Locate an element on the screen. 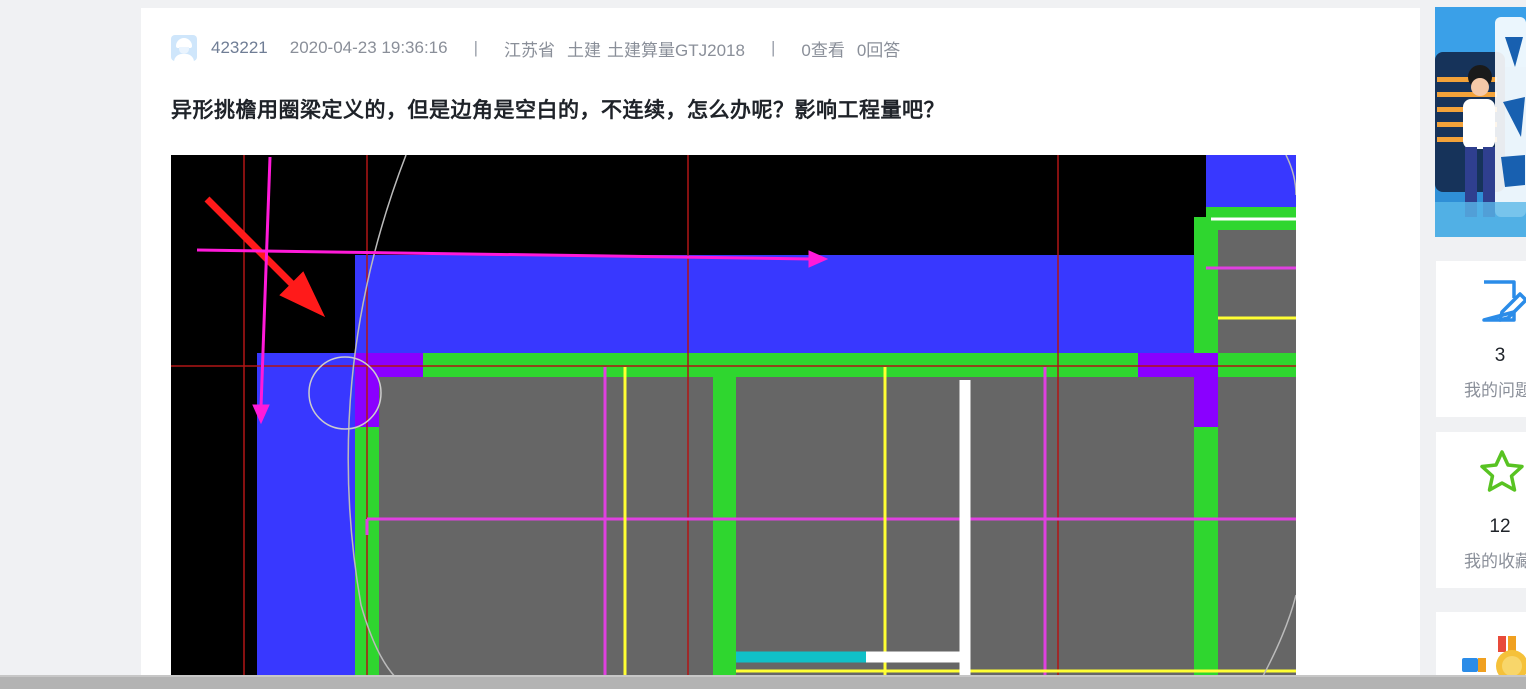  post-category: 土建 is located at coordinates (584, 50).